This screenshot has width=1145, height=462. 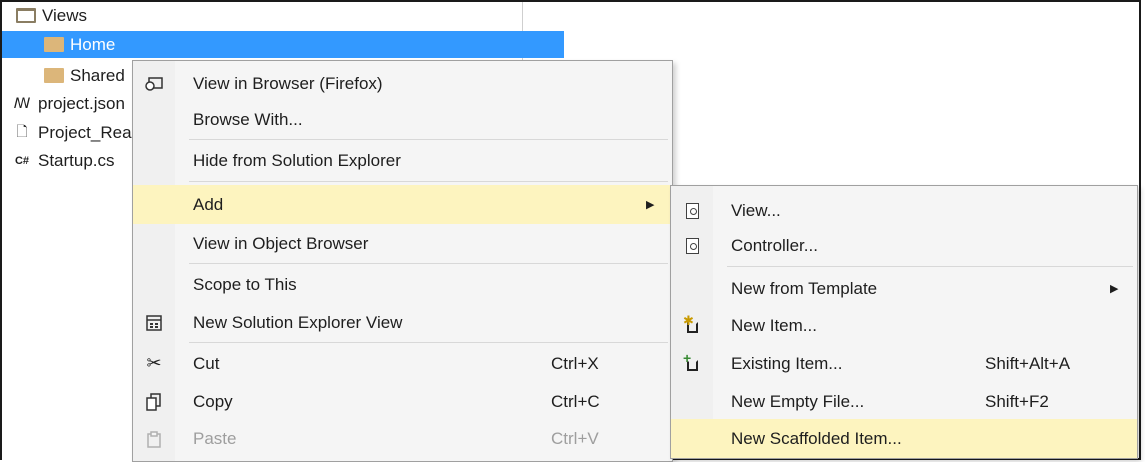 What do you see at coordinates (904, 288) in the screenshot?
I see `menu-item-new-from-template: New from Template ▶` at bounding box center [904, 288].